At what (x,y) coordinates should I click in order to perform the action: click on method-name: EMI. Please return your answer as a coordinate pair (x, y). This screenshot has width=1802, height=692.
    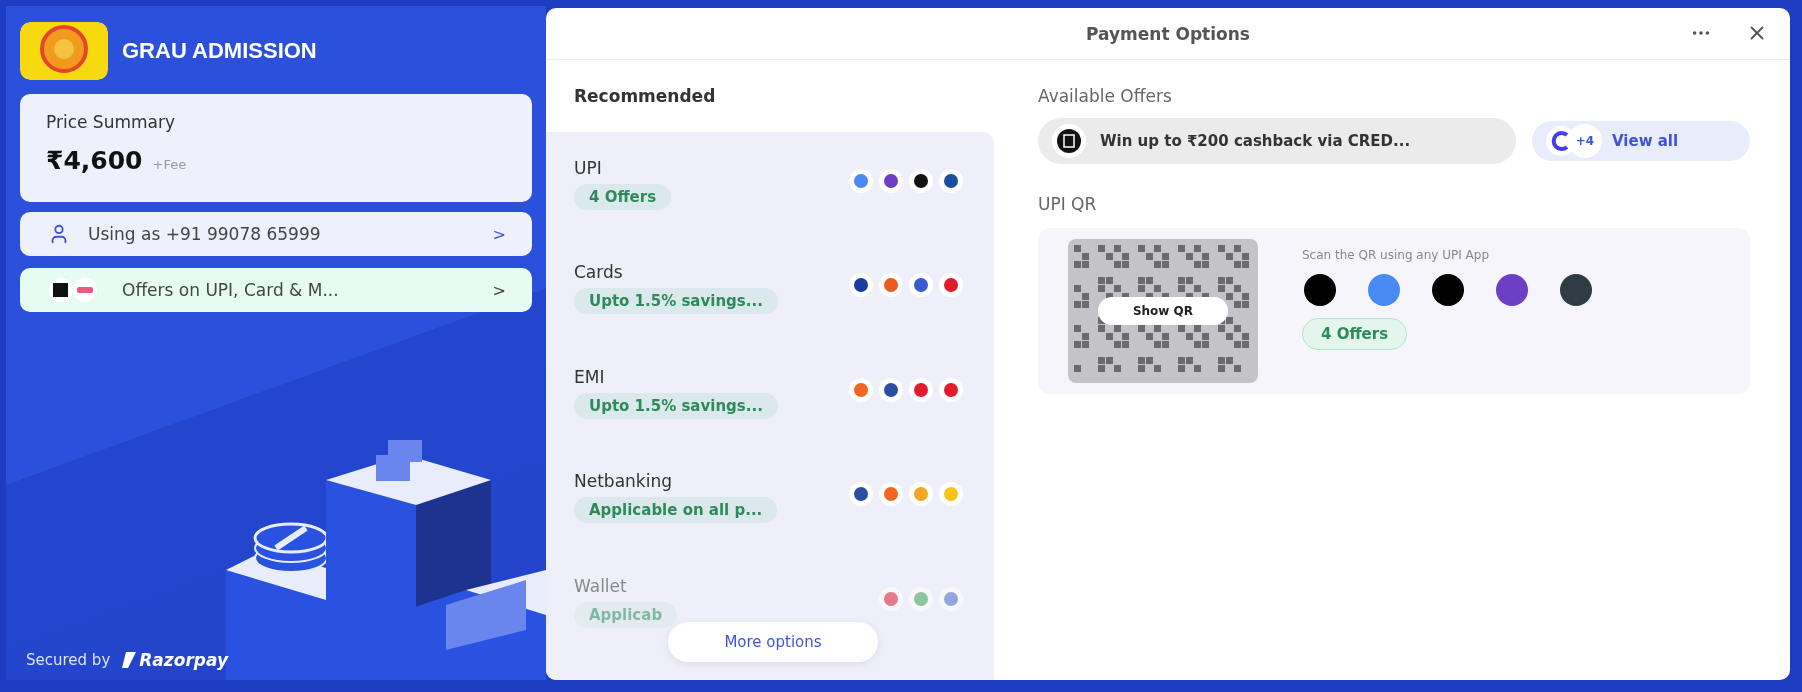
    Looking at the image, I should click on (589, 376).